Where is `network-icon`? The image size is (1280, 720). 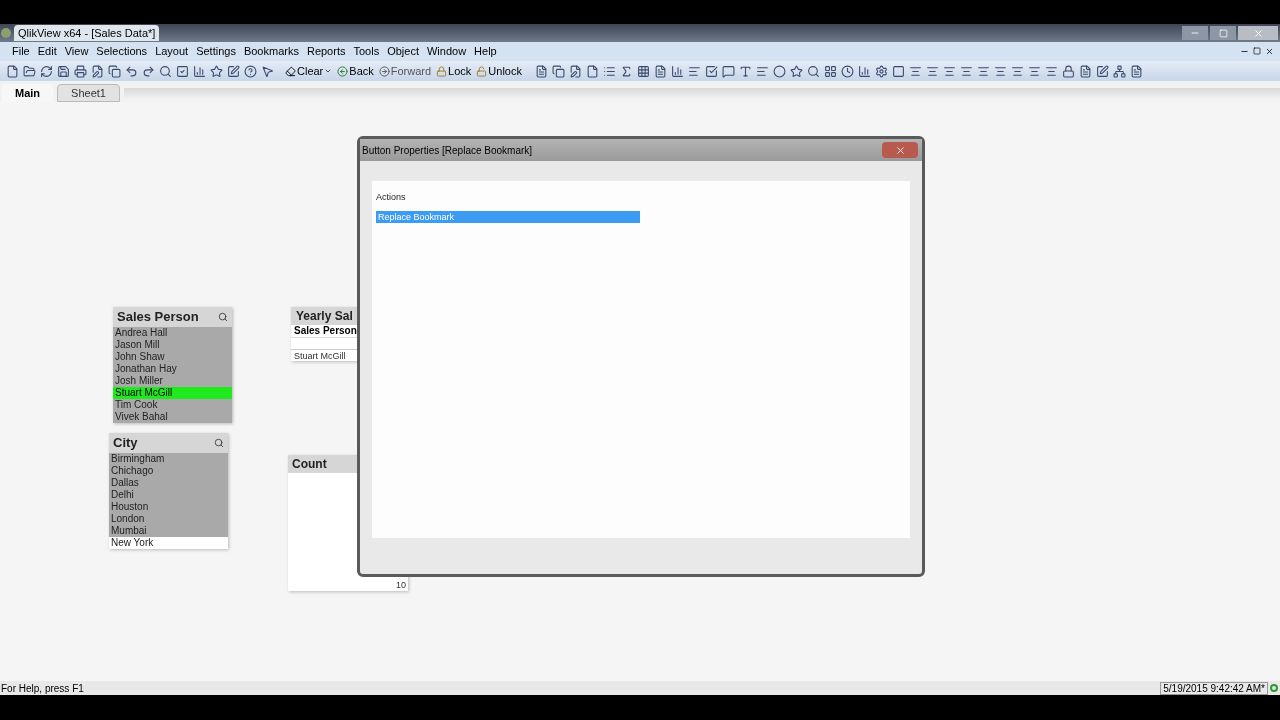
network-icon is located at coordinates (1120, 71).